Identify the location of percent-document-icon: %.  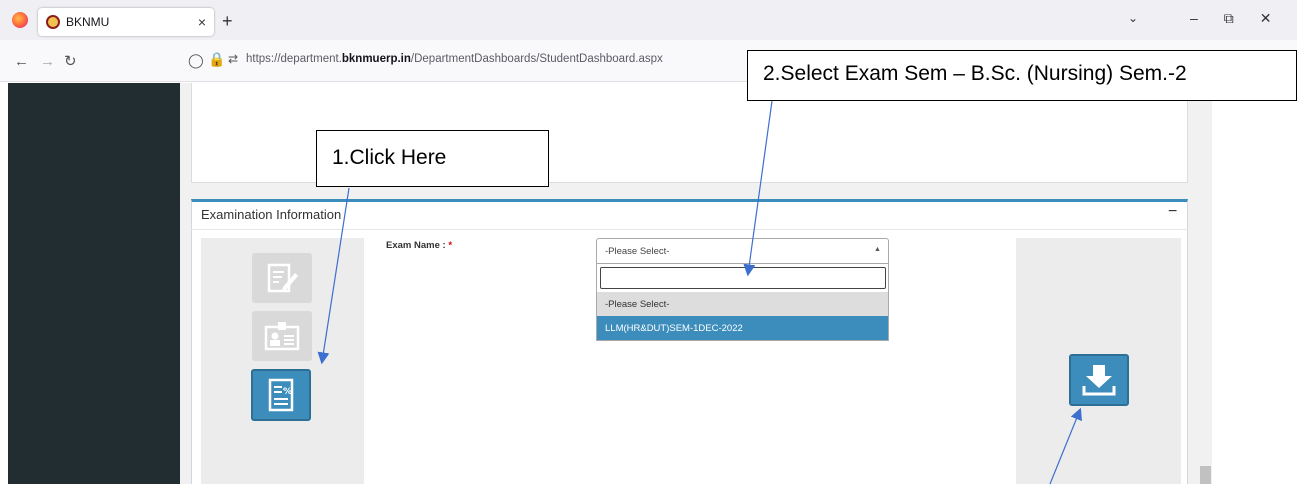
(281, 395).